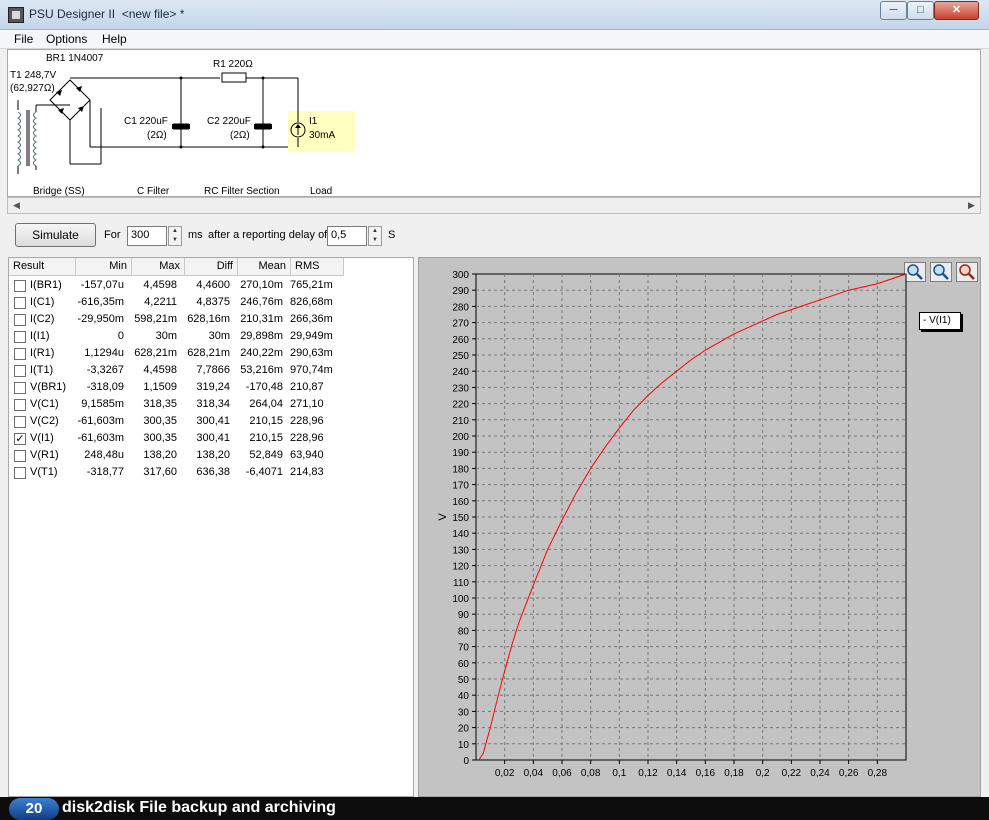  Describe the element at coordinates (347, 236) in the screenshot. I see `delay-input: 0,5` at that location.